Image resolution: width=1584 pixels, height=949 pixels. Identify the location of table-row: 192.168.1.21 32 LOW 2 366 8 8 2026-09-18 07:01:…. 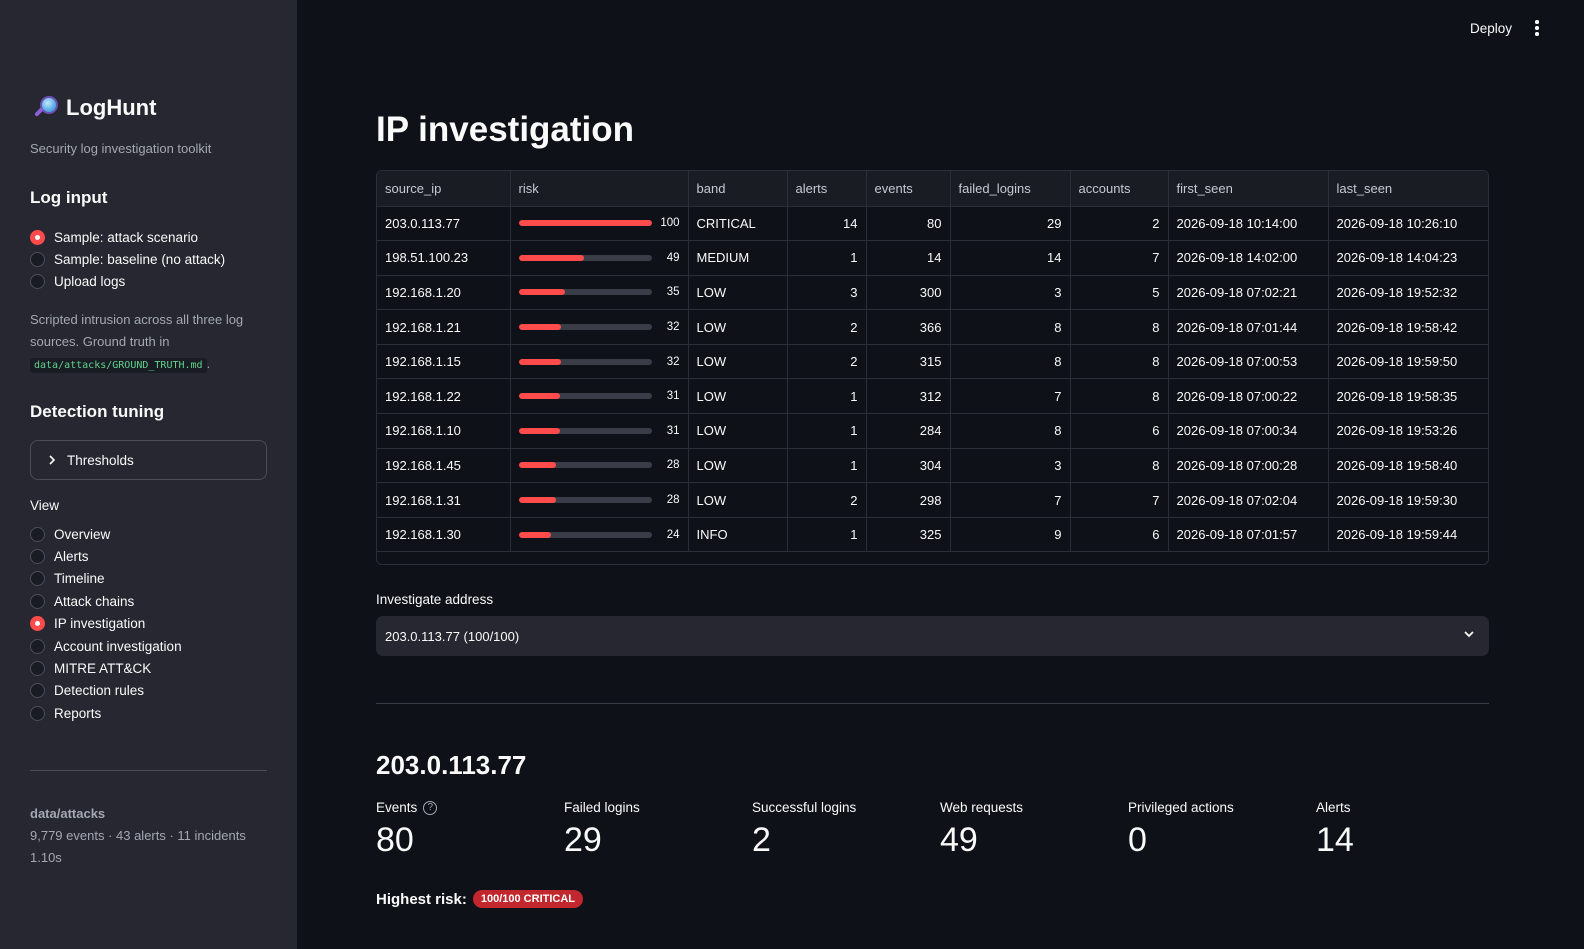
(932, 327).